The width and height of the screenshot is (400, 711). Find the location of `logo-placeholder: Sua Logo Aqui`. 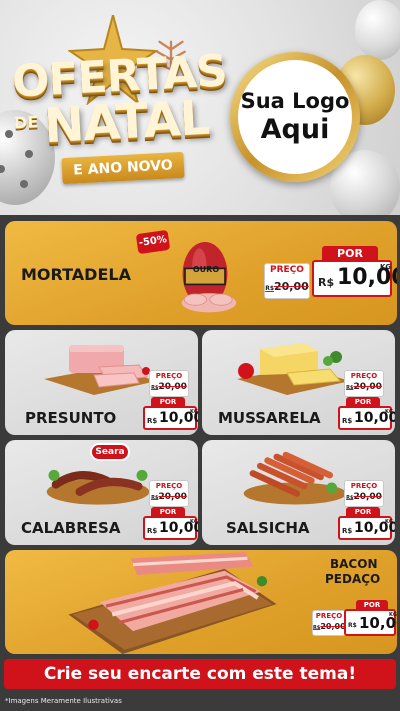

logo-placeholder: Sua Logo Aqui is located at coordinates (295, 117).